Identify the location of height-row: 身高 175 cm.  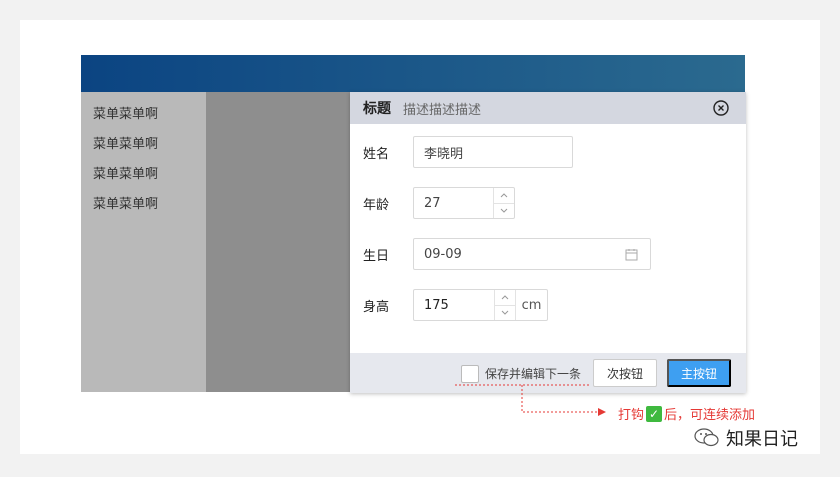
(455, 305).